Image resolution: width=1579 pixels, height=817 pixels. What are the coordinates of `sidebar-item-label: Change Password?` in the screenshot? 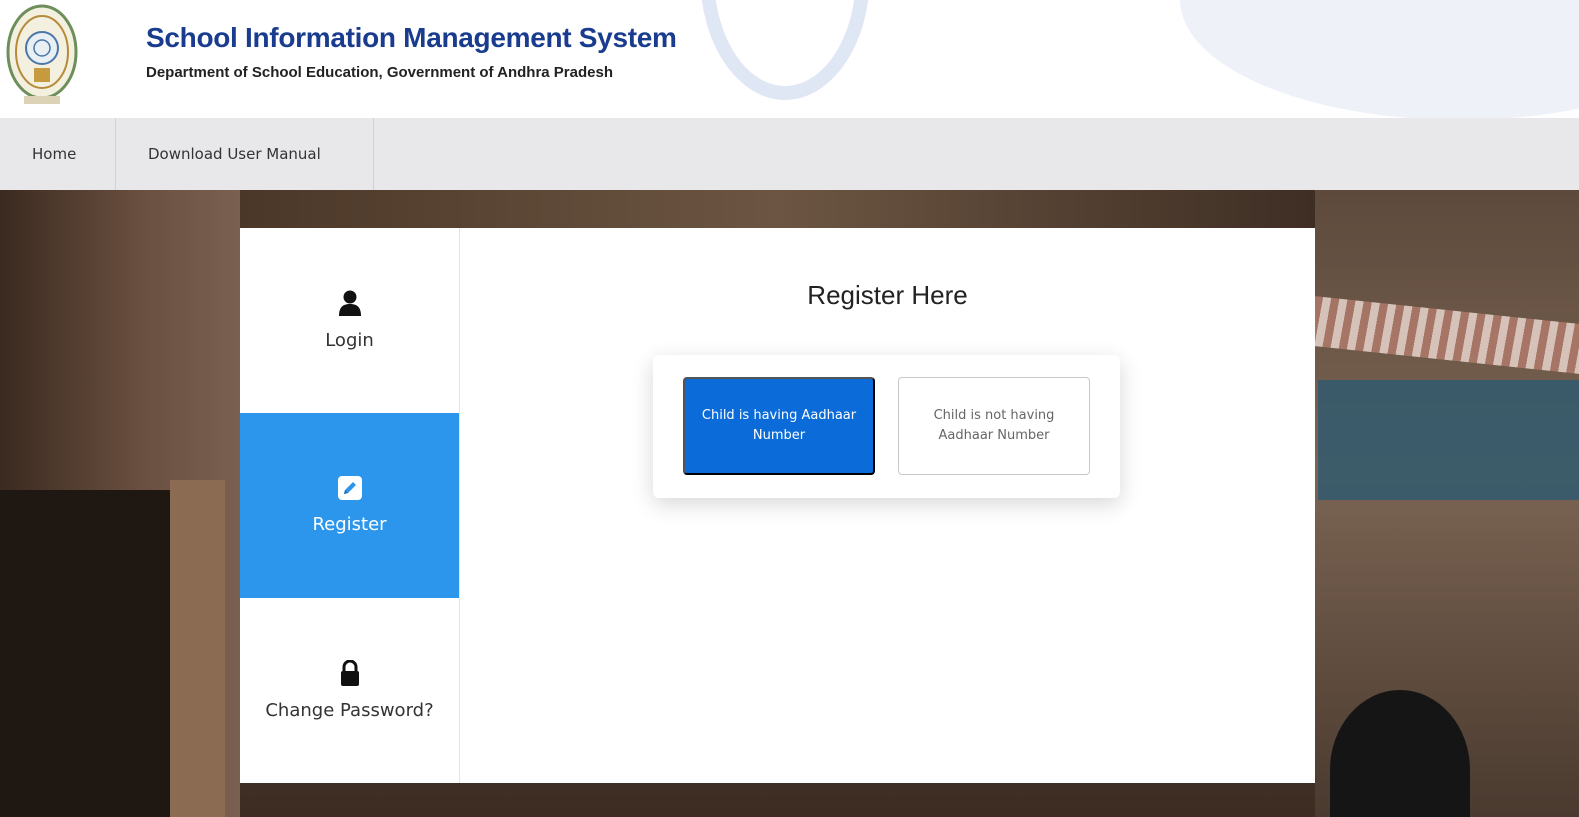 It's located at (349, 710).